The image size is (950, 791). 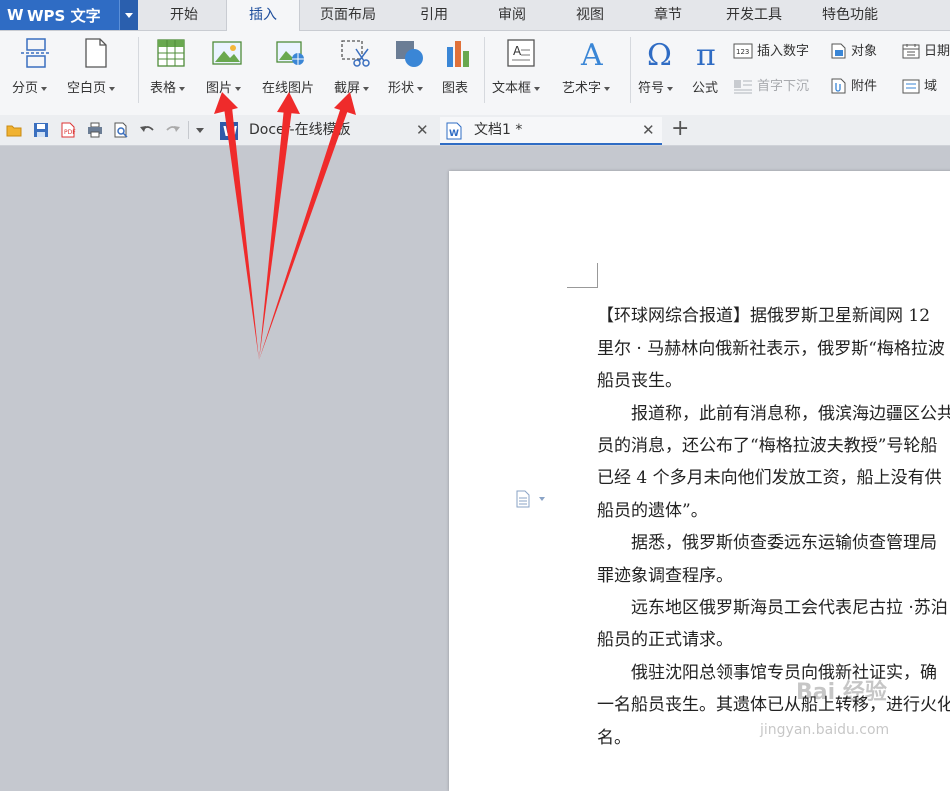 What do you see at coordinates (841, 692) in the screenshot?
I see `watermark-title: Bai 经验` at bounding box center [841, 692].